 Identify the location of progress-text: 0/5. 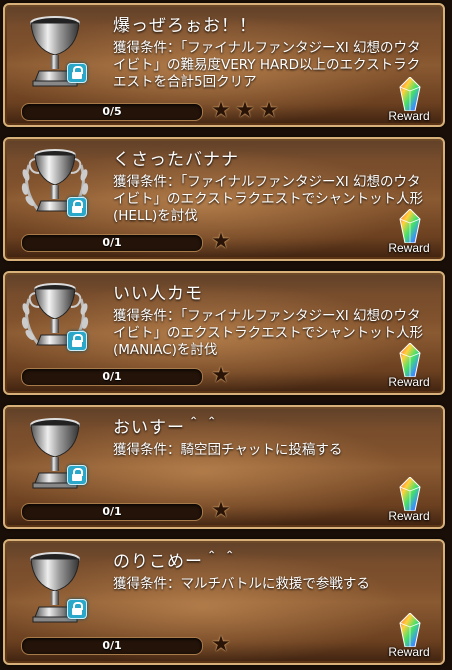
(112, 111).